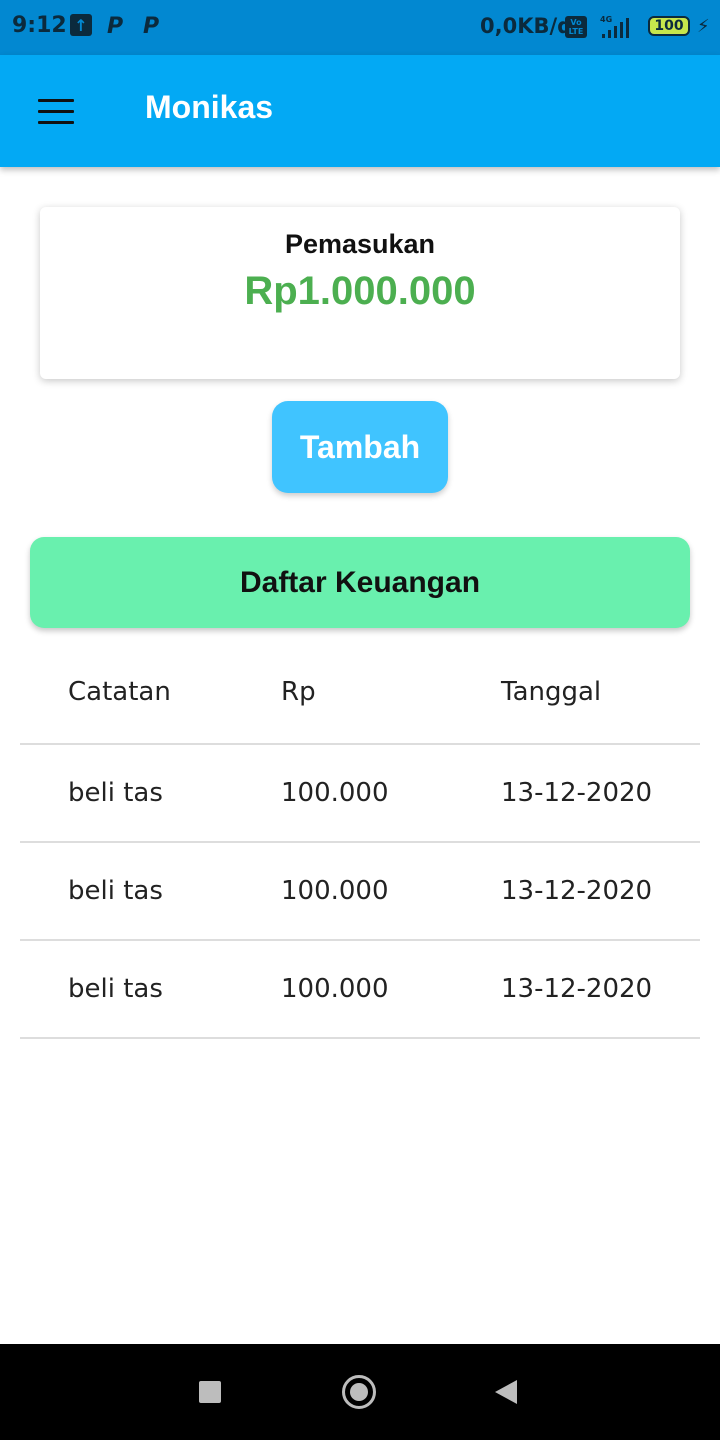 The width and height of the screenshot is (720, 1440). Describe the element at coordinates (81, 25) in the screenshot. I see `upload-icon: ↑` at that location.